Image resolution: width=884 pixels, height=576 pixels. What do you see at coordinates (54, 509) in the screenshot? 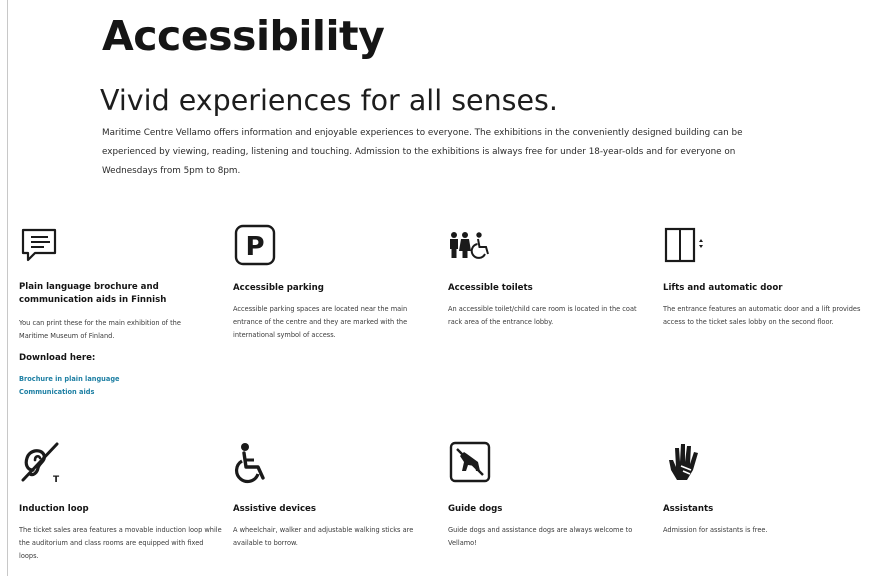
I see `feature-title: Induction loop` at bounding box center [54, 509].